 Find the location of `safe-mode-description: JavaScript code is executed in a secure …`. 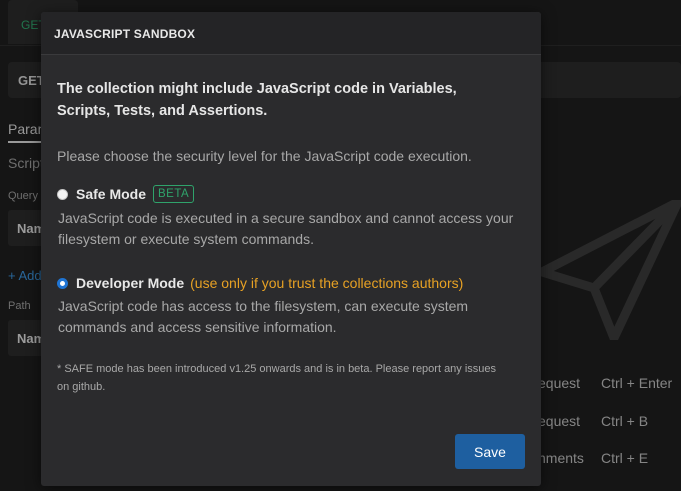

safe-mode-description: JavaScript code is executed in a secure … is located at coordinates (286, 228).